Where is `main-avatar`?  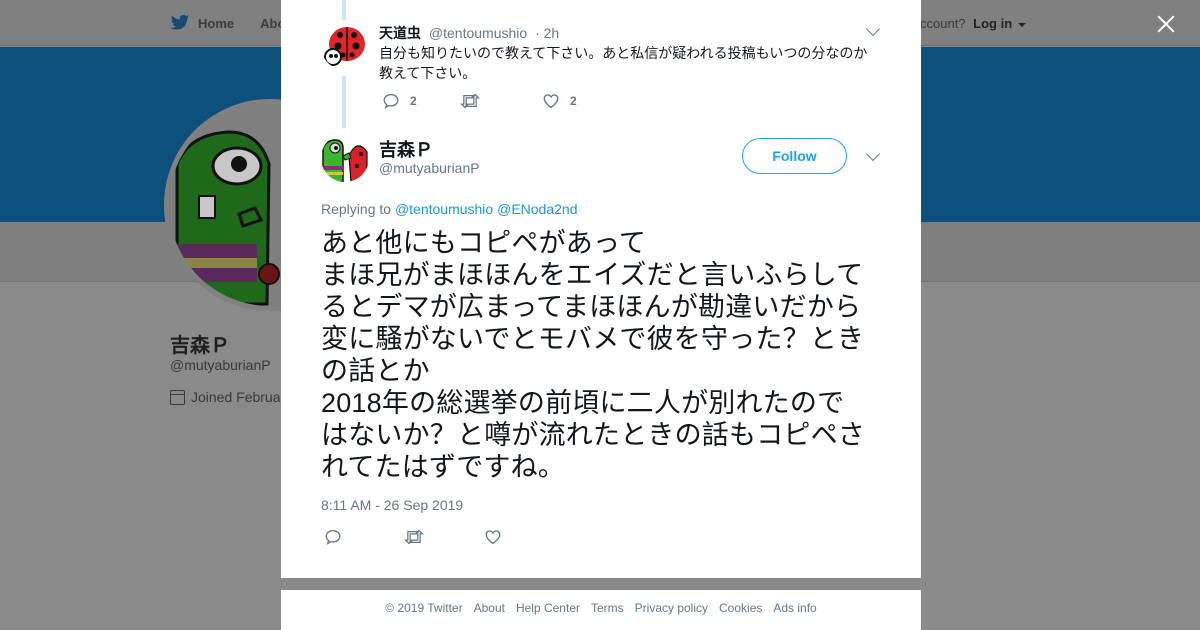 main-avatar is located at coordinates (345, 158).